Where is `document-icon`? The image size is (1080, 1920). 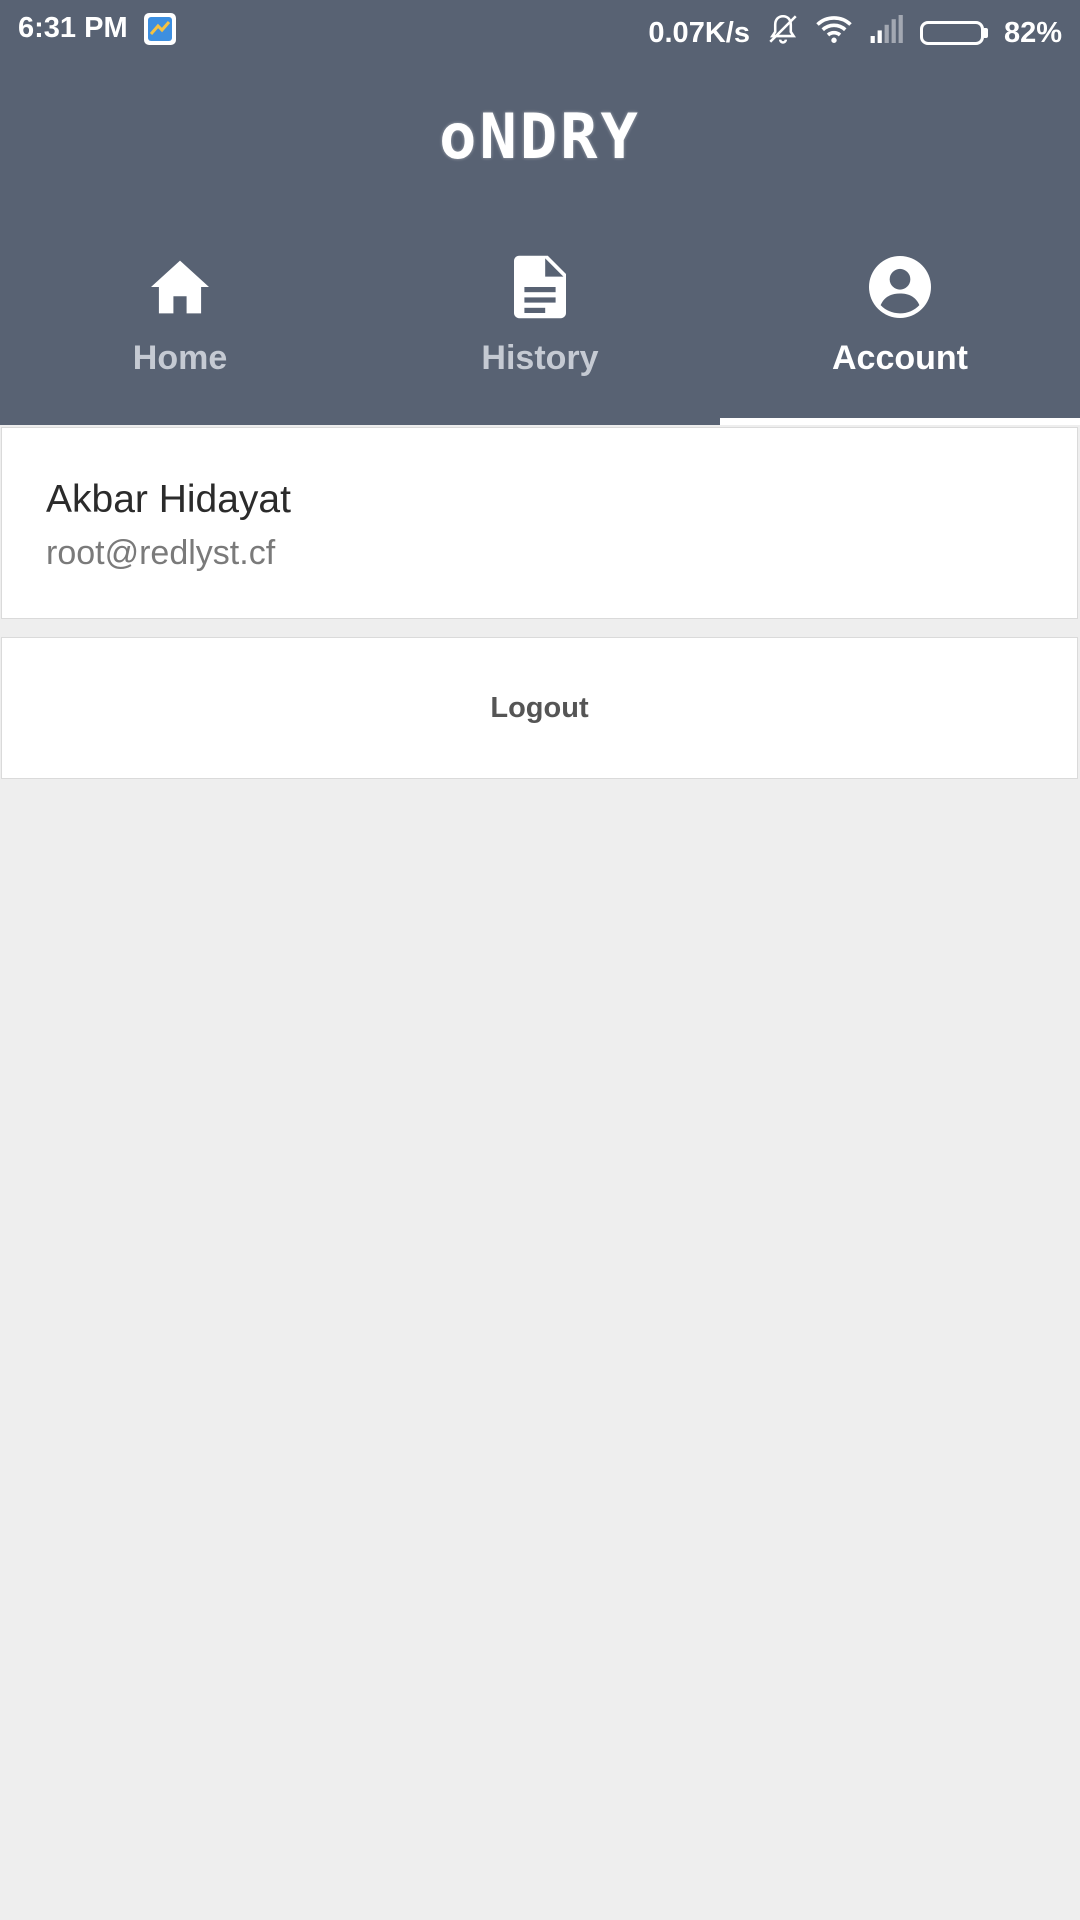 document-icon is located at coordinates (540, 287).